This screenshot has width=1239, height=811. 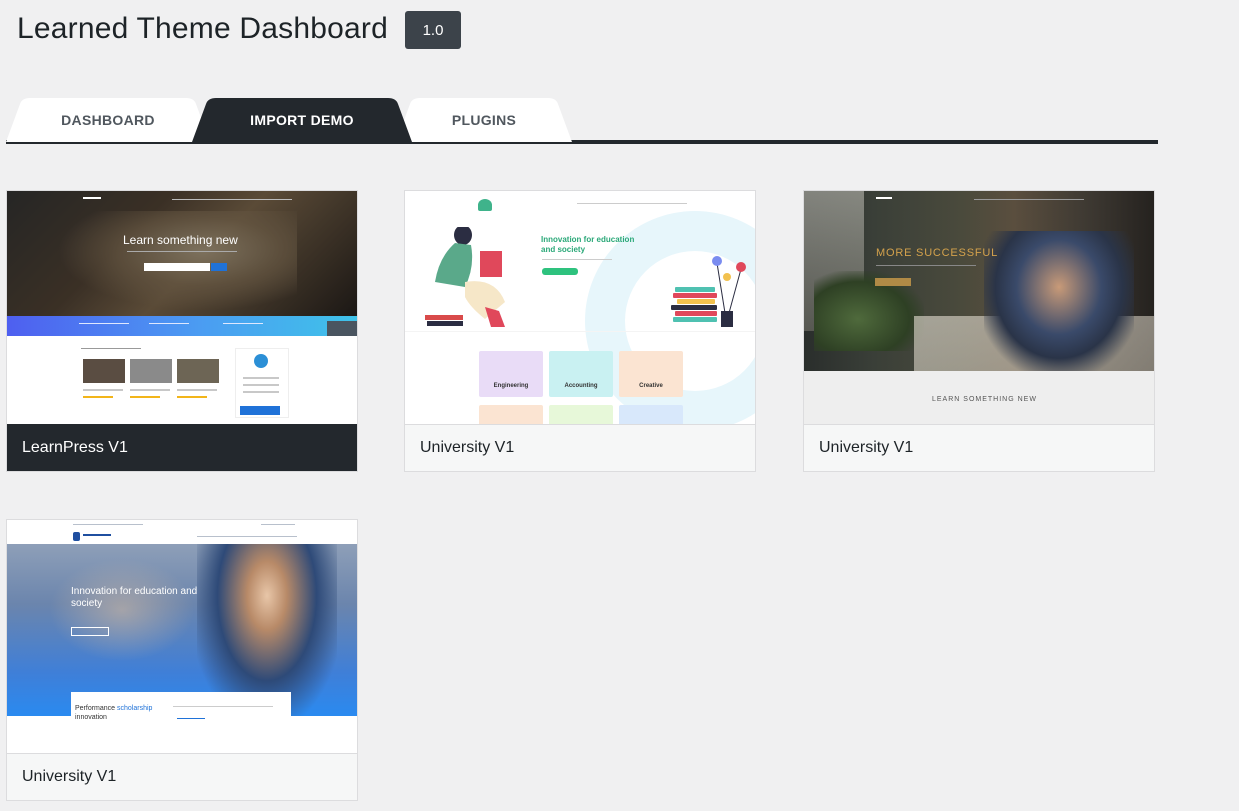 I want to click on tab-plugins: PLUGINS, so click(x=484, y=120).